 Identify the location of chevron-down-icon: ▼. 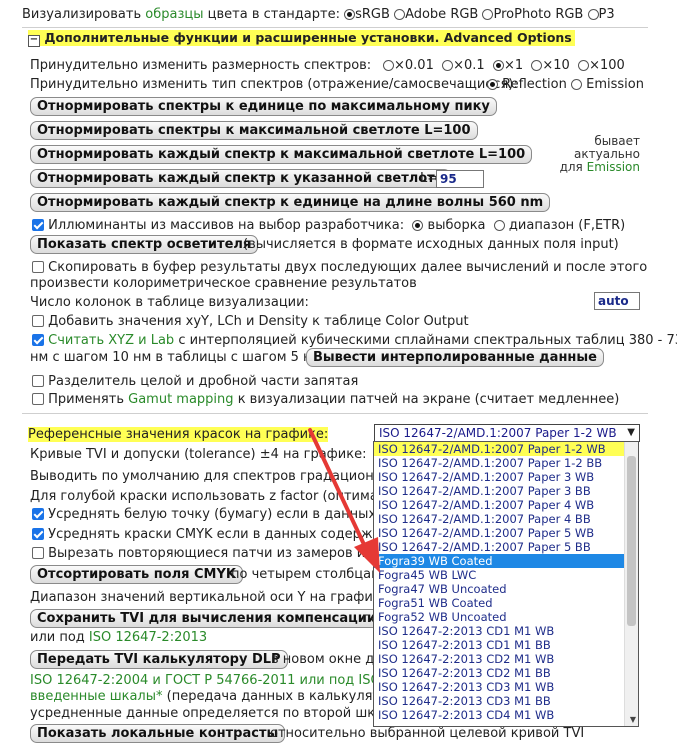
(631, 432).